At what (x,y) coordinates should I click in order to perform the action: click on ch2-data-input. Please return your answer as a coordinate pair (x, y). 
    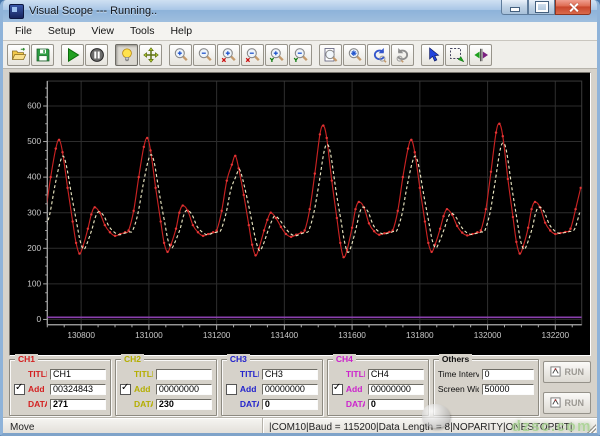
    Looking at the image, I should click on (183, 404).